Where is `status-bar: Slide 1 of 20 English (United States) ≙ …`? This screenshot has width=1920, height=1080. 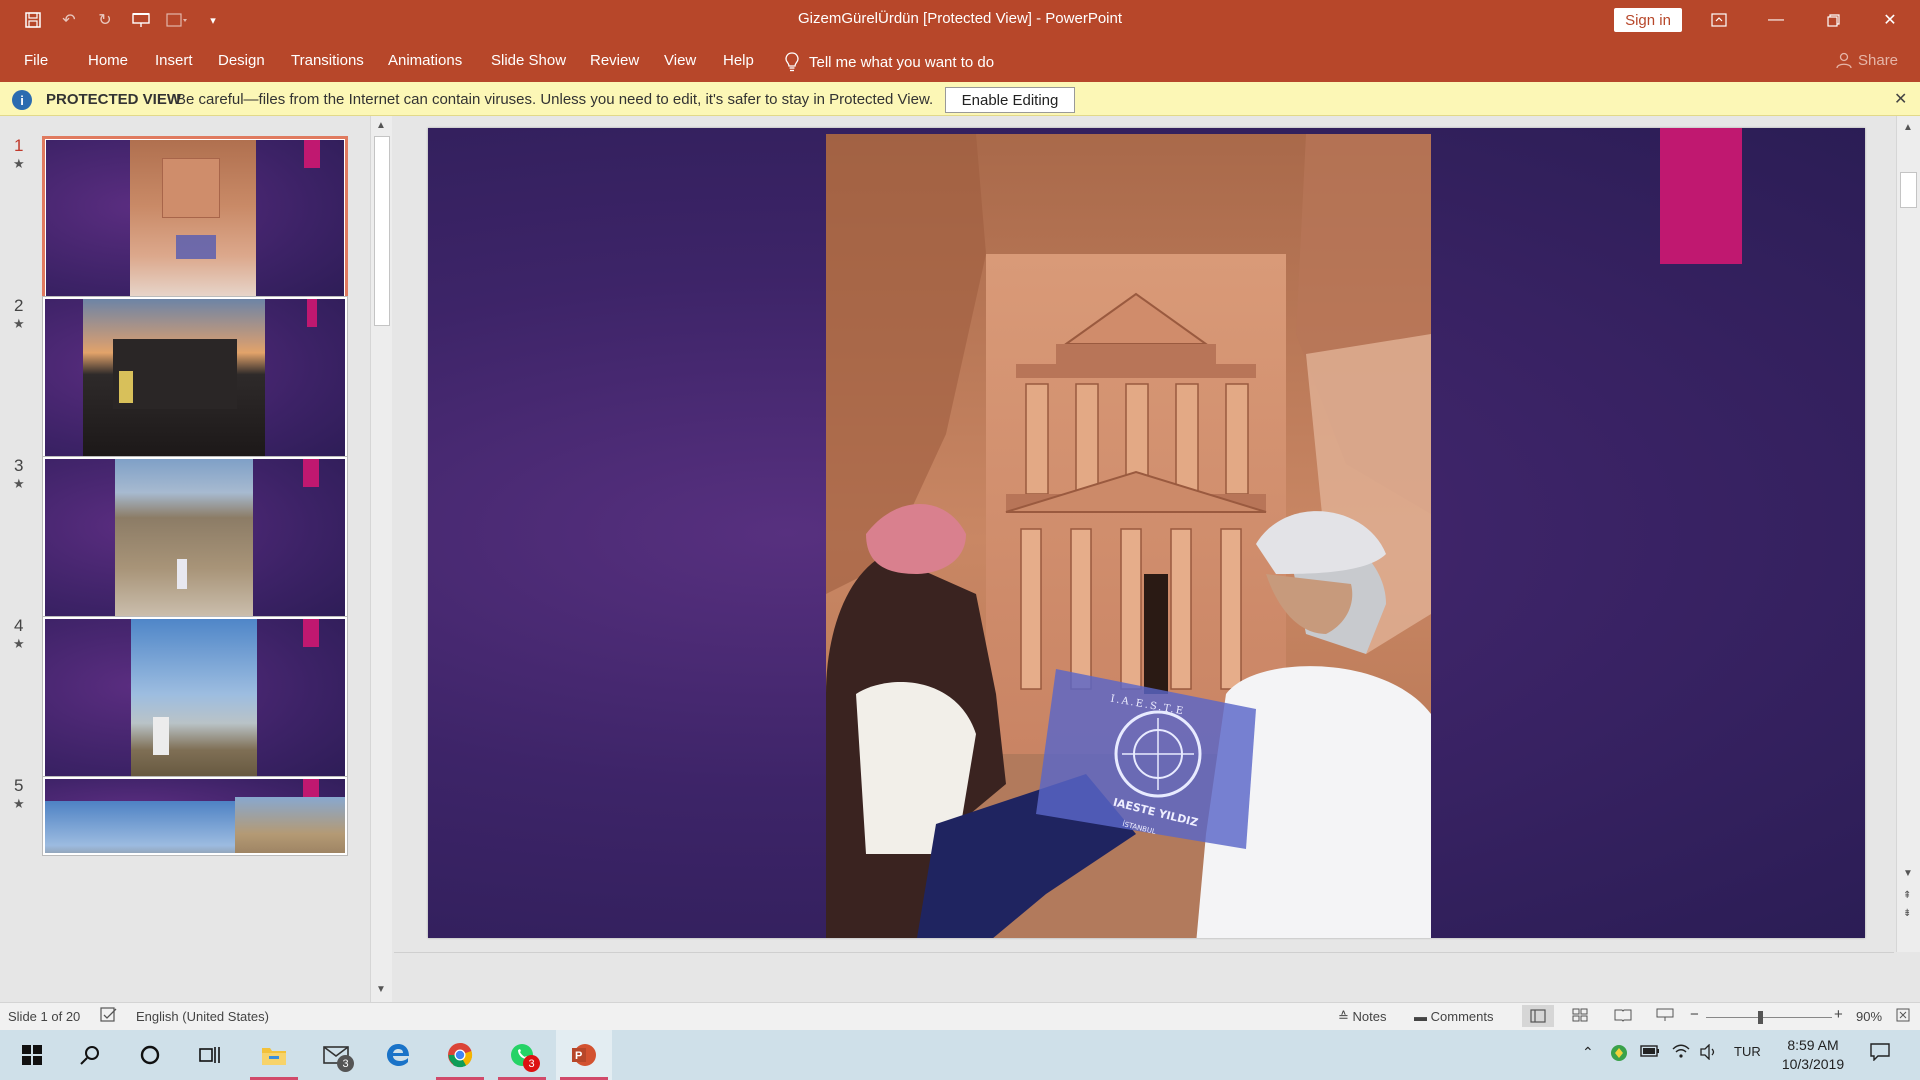
status-bar: Slide 1 of 20 English (United States) ≙ … is located at coordinates (960, 1016).